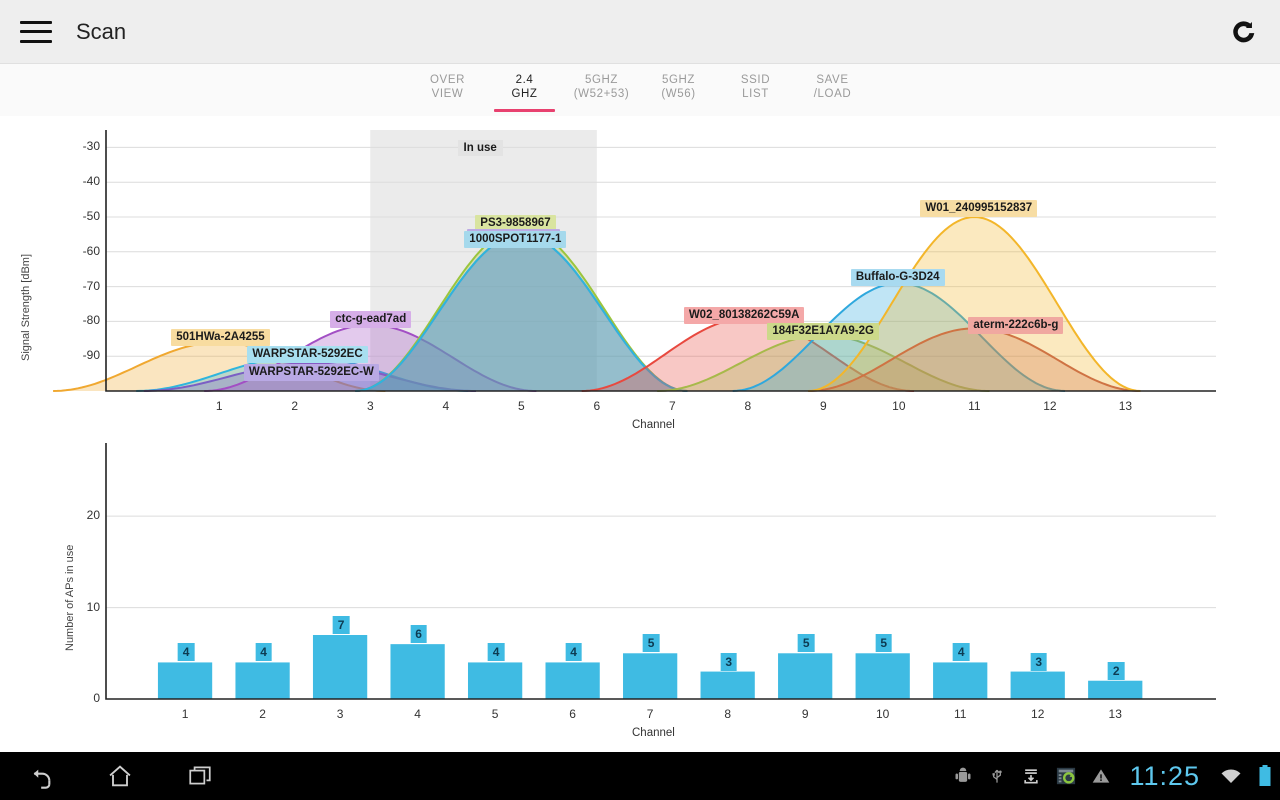 This screenshot has height=800, width=1280. I want to click on y-tick-label: -80, so click(91, 320).